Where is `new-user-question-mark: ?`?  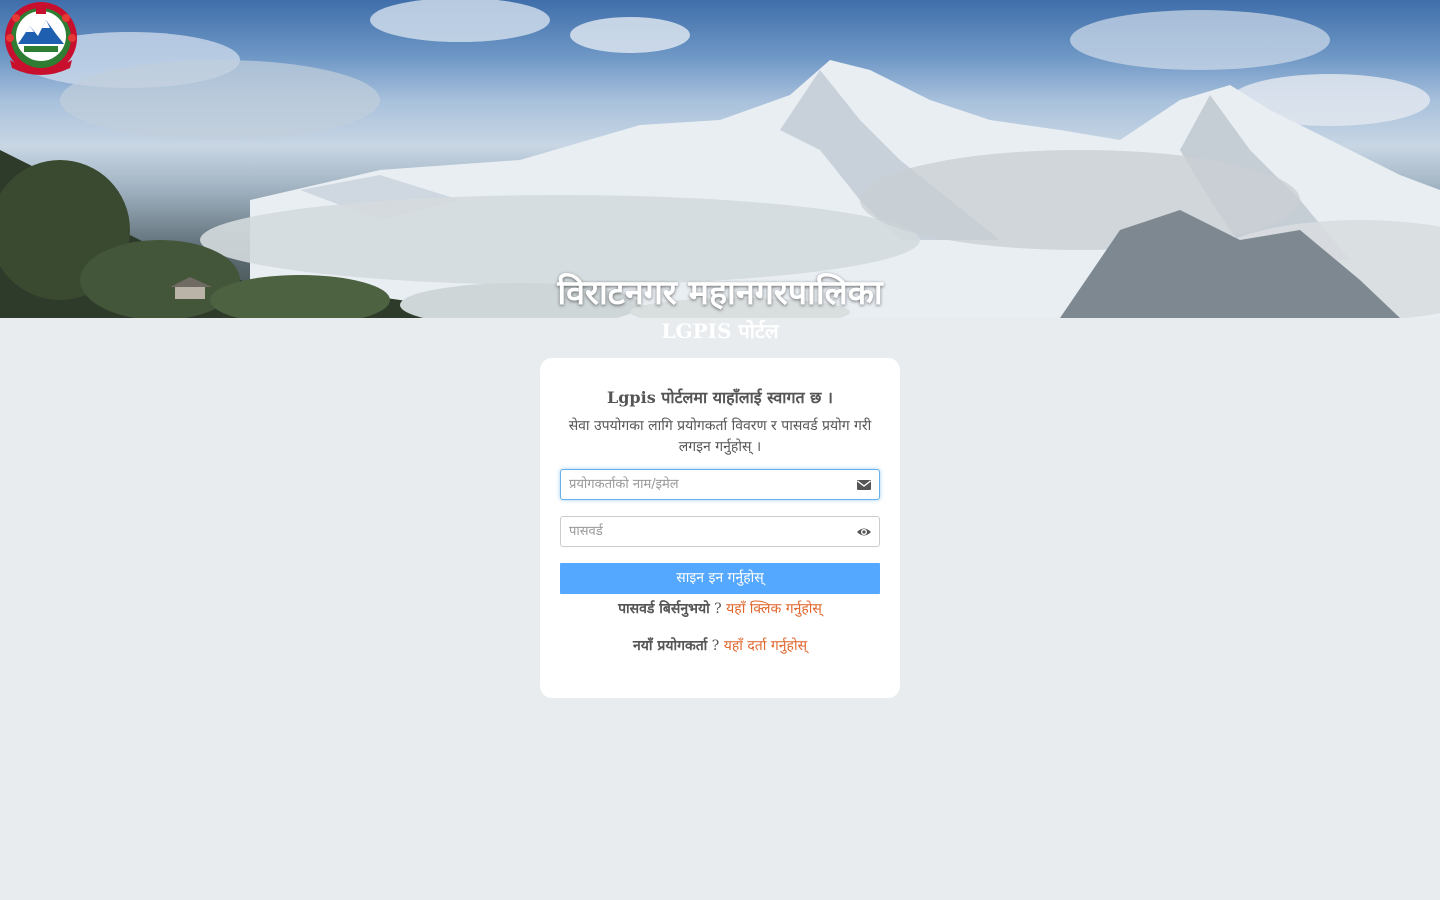
new-user-question-mark: ? is located at coordinates (715, 646).